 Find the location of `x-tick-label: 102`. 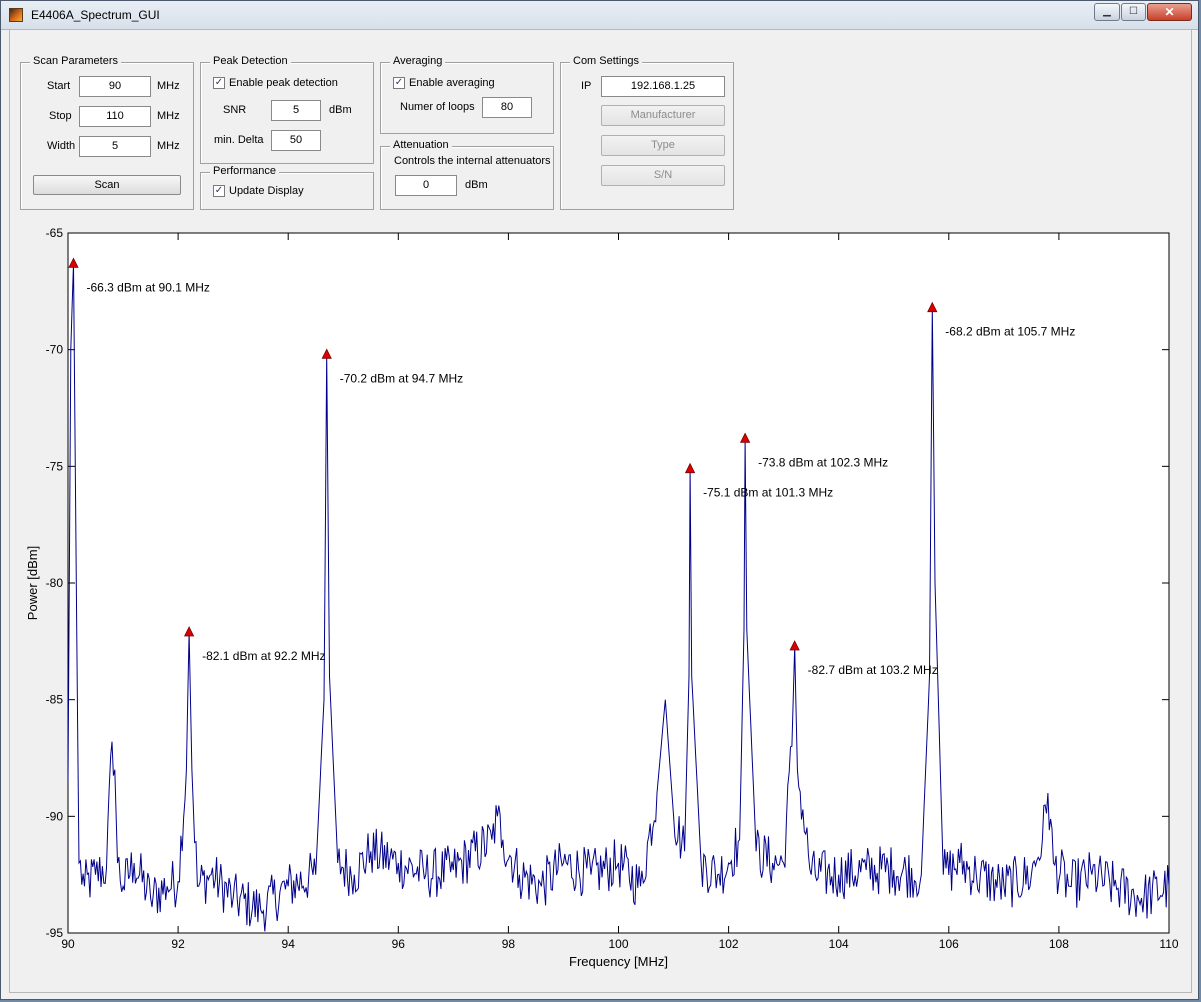

x-tick-label: 102 is located at coordinates (729, 944).